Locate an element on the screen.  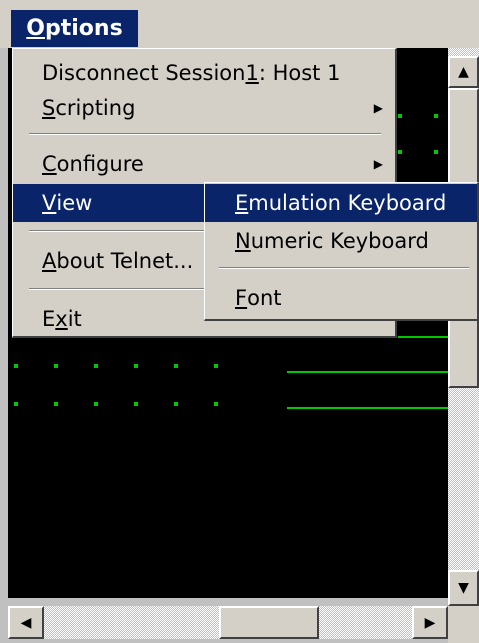
submenu-item-numeric-keyboard: Numeric Keyboard is located at coordinates (341, 241).